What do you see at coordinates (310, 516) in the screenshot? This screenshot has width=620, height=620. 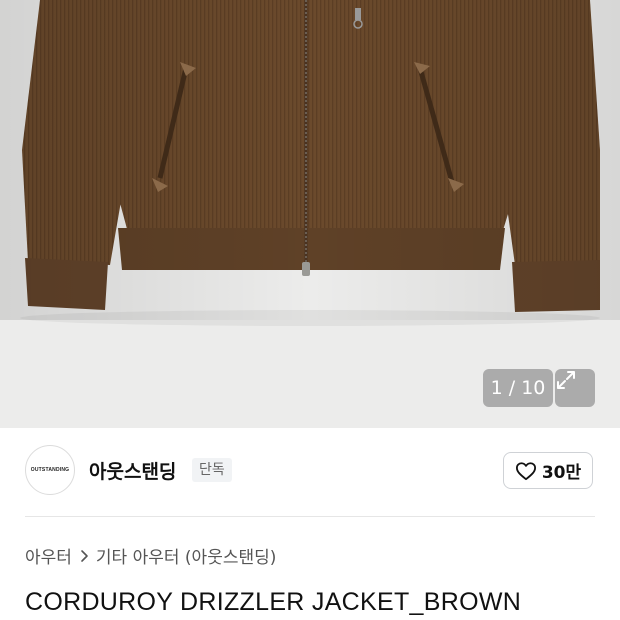 I see `divider` at bounding box center [310, 516].